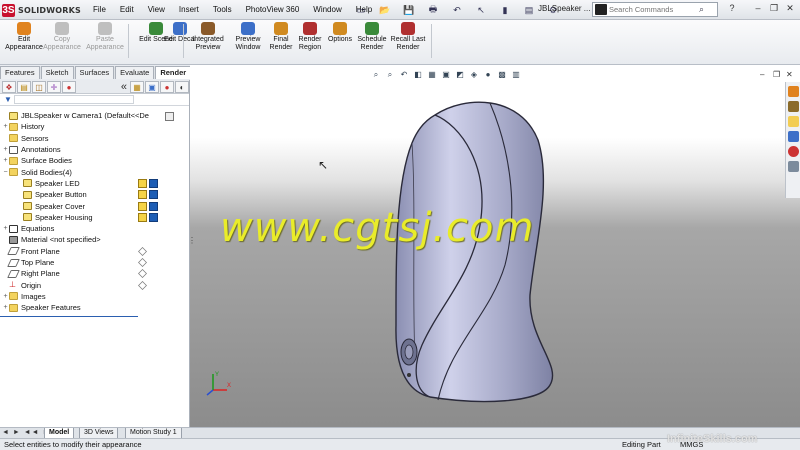 The height and width of the screenshot is (450, 800). What do you see at coordinates (793, 151) in the screenshot?
I see `appearances-icon` at bounding box center [793, 151].